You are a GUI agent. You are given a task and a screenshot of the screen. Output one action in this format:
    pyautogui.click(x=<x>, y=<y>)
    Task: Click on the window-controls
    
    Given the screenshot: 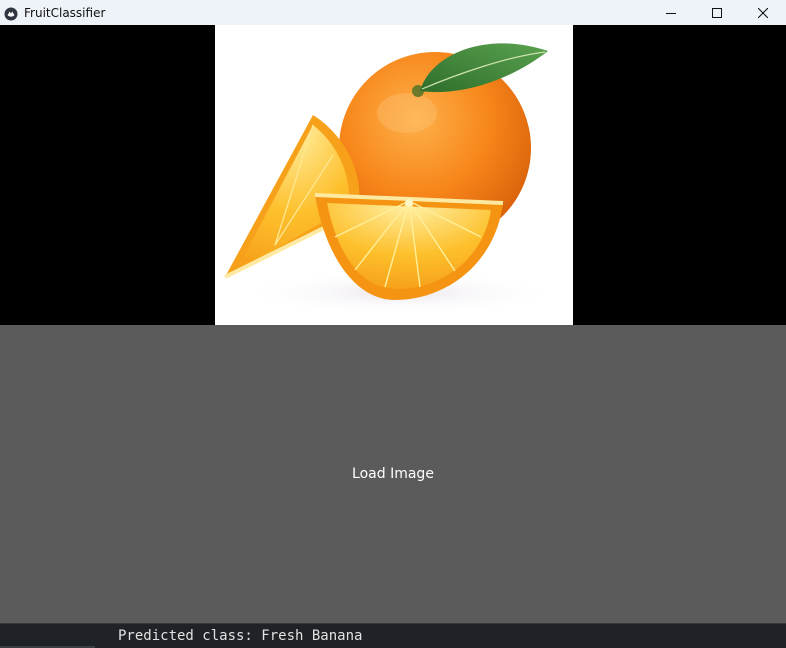 What is the action you would take?
    pyautogui.click(x=717, y=12)
    